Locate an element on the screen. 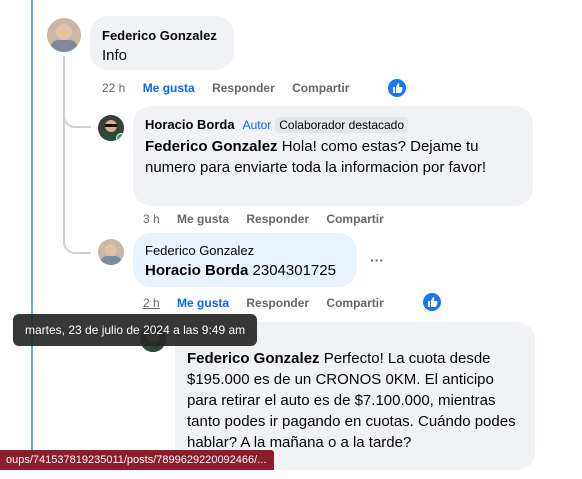 This screenshot has height=479, width=582. author-badge: Autor is located at coordinates (257, 125).